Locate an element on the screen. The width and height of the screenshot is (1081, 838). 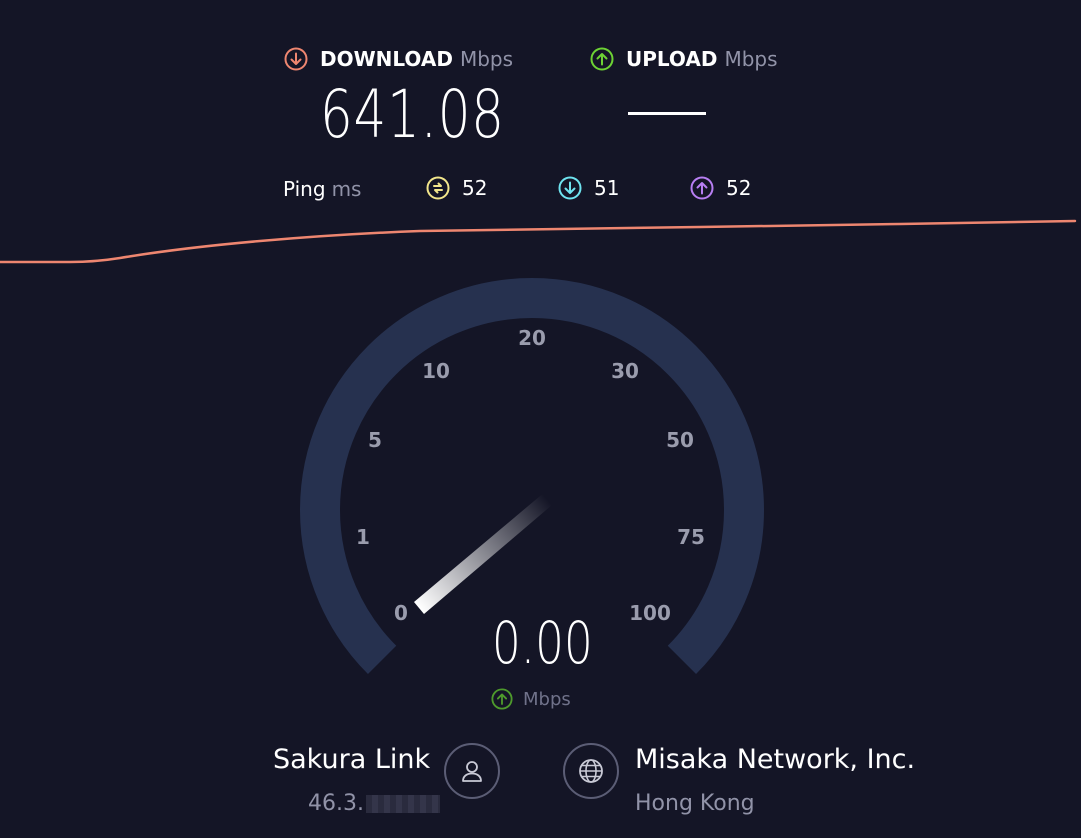
client-ip: 46.3. is located at coordinates (374, 803).